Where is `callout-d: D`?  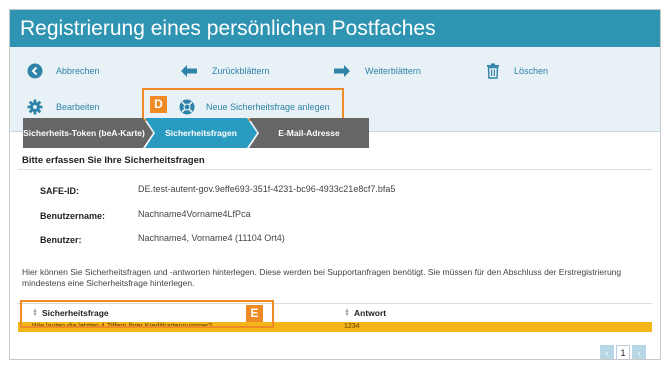 callout-d: D is located at coordinates (158, 104).